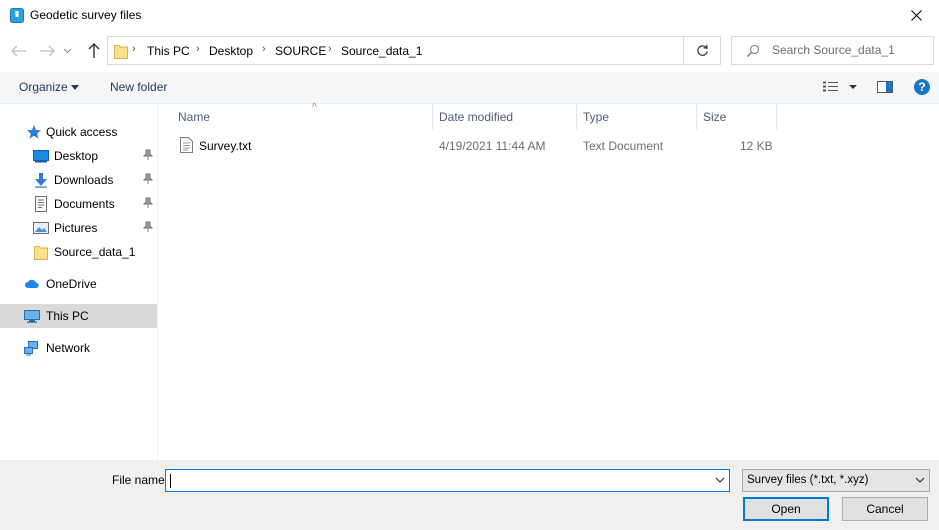 This screenshot has width=939, height=530. I want to click on search-box, so click(832, 50).